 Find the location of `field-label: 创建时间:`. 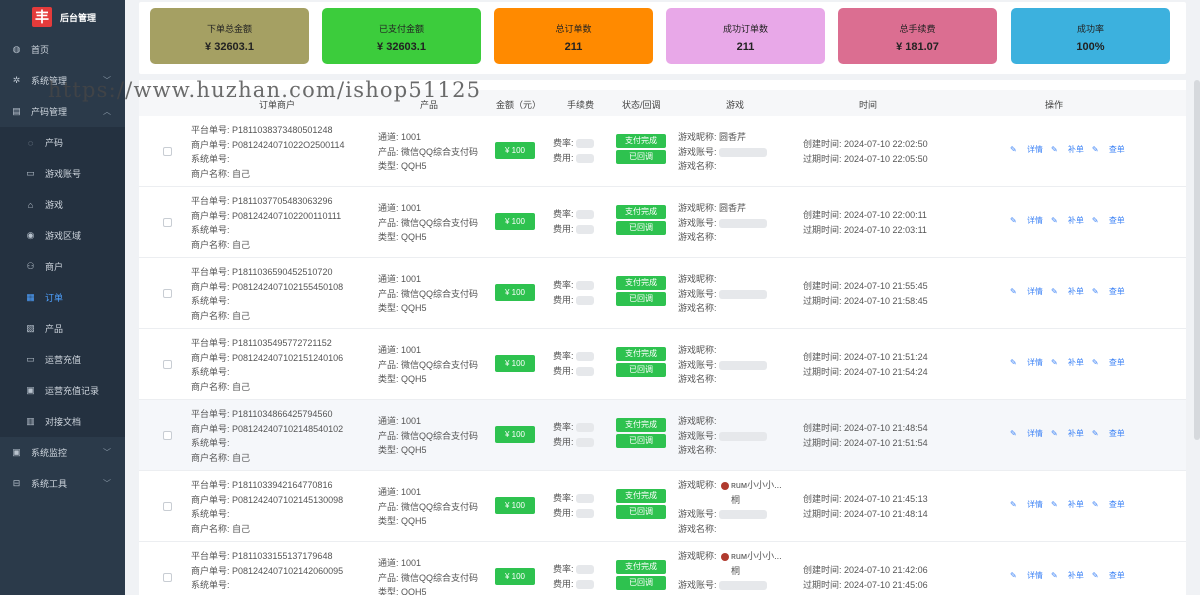

field-label: 创建时间: is located at coordinates (824, 357).